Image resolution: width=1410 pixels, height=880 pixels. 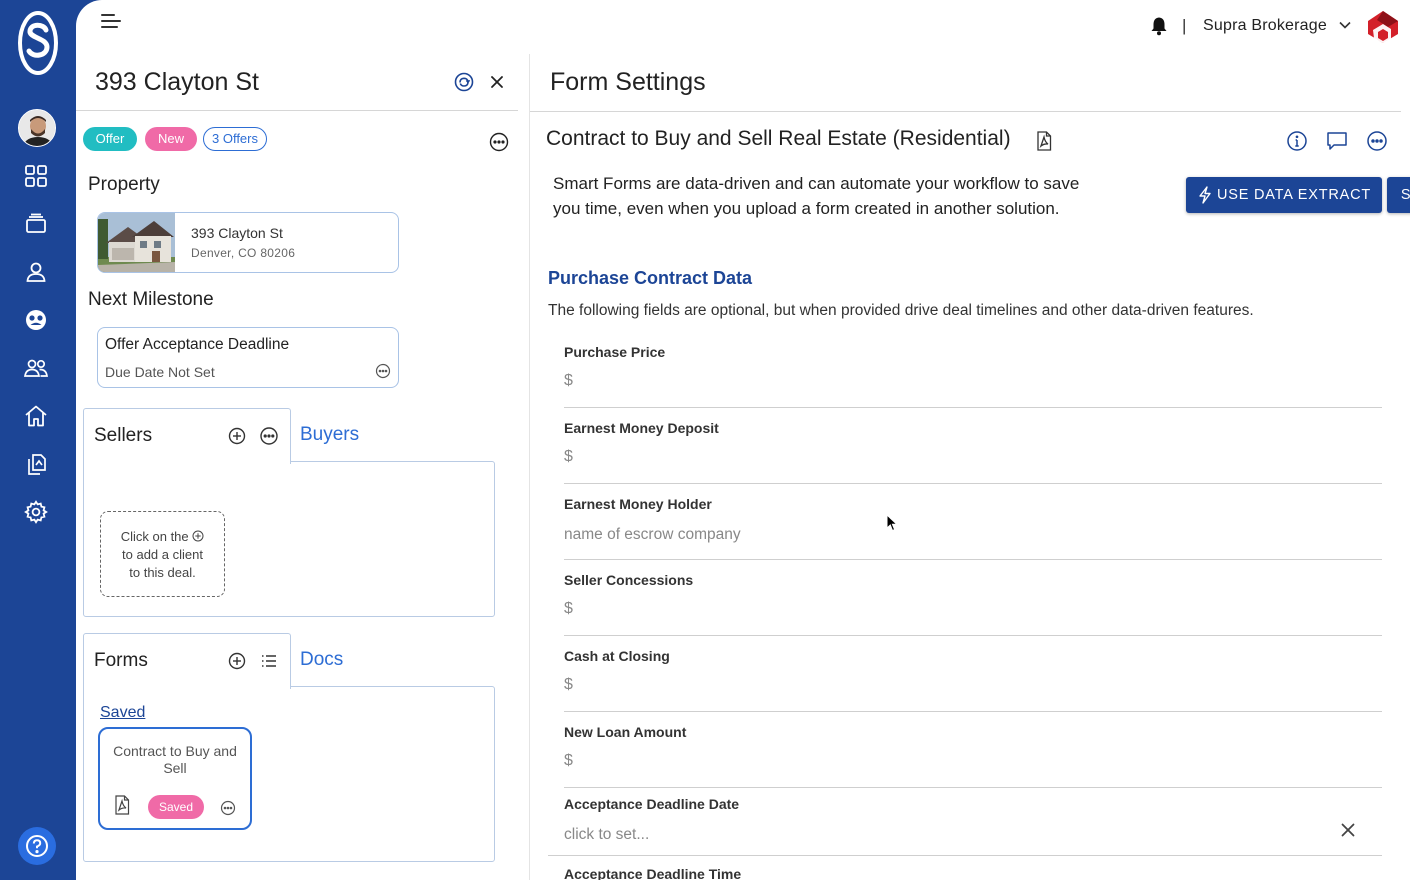 I want to click on form-card-title: Contract to Buy and Sell, so click(x=175, y=759).